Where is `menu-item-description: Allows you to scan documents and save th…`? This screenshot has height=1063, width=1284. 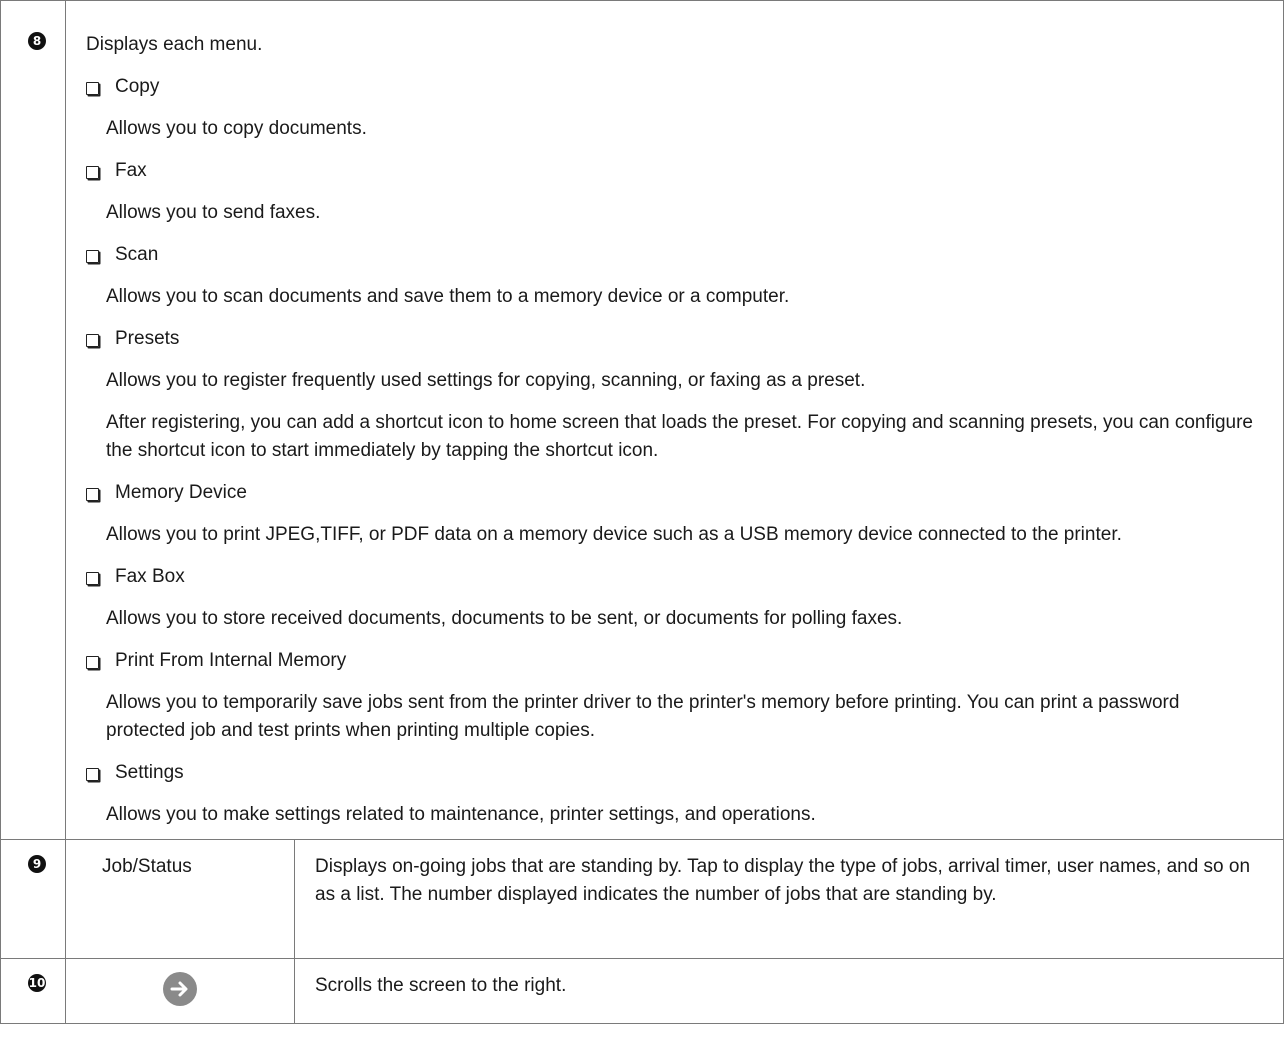 menu-item-description: Allows you to scan documents and save th… is located at coordinates (448, 296).